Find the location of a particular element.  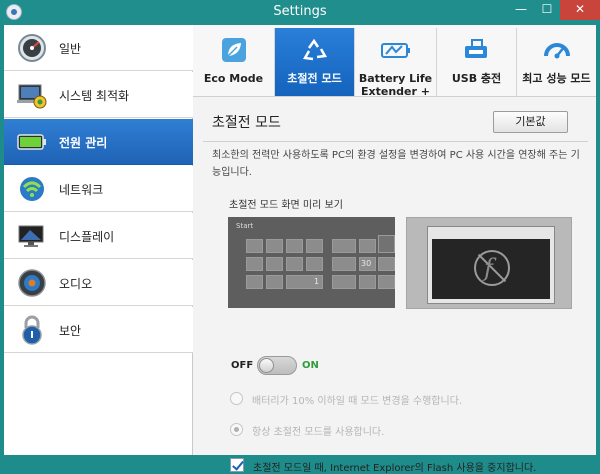

browser-window: f is located at coordinates (491, 265).